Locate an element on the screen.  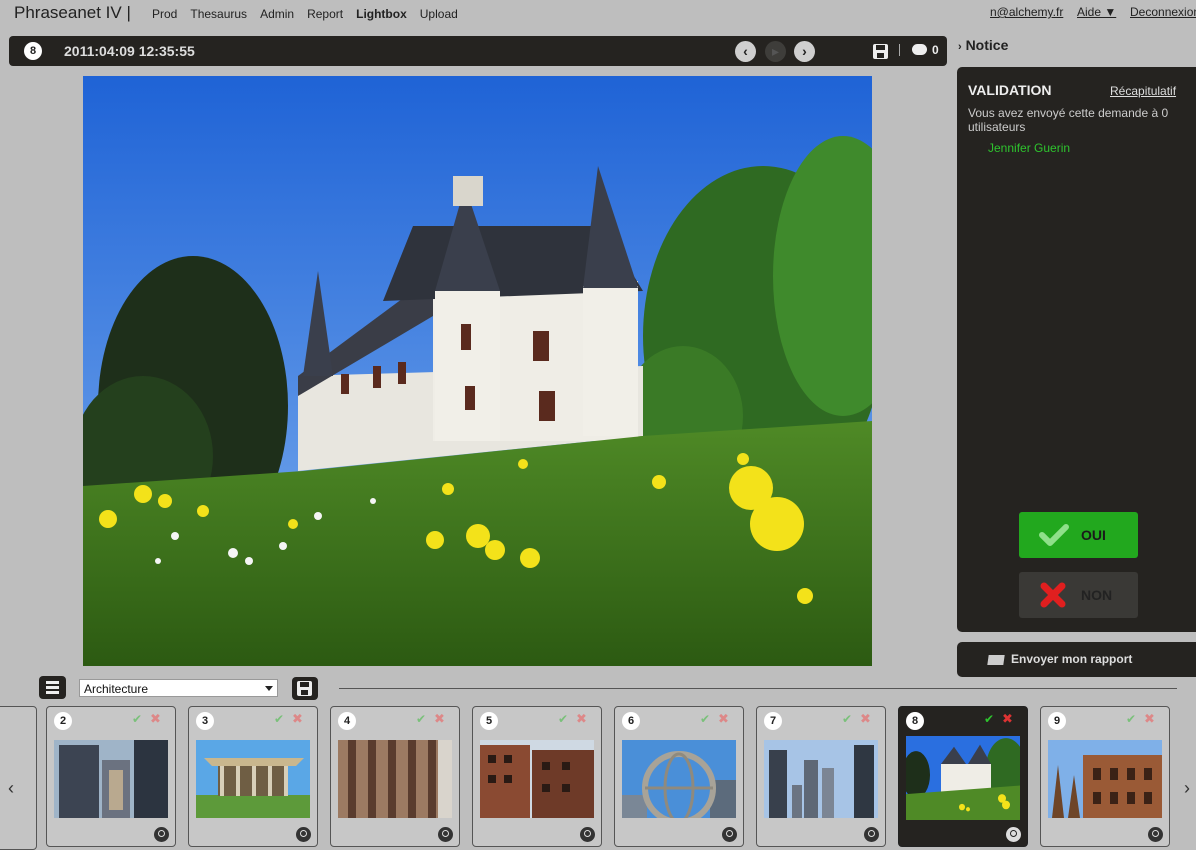
help-menu: Aide ▼ is located at coordinates (1096, 12).